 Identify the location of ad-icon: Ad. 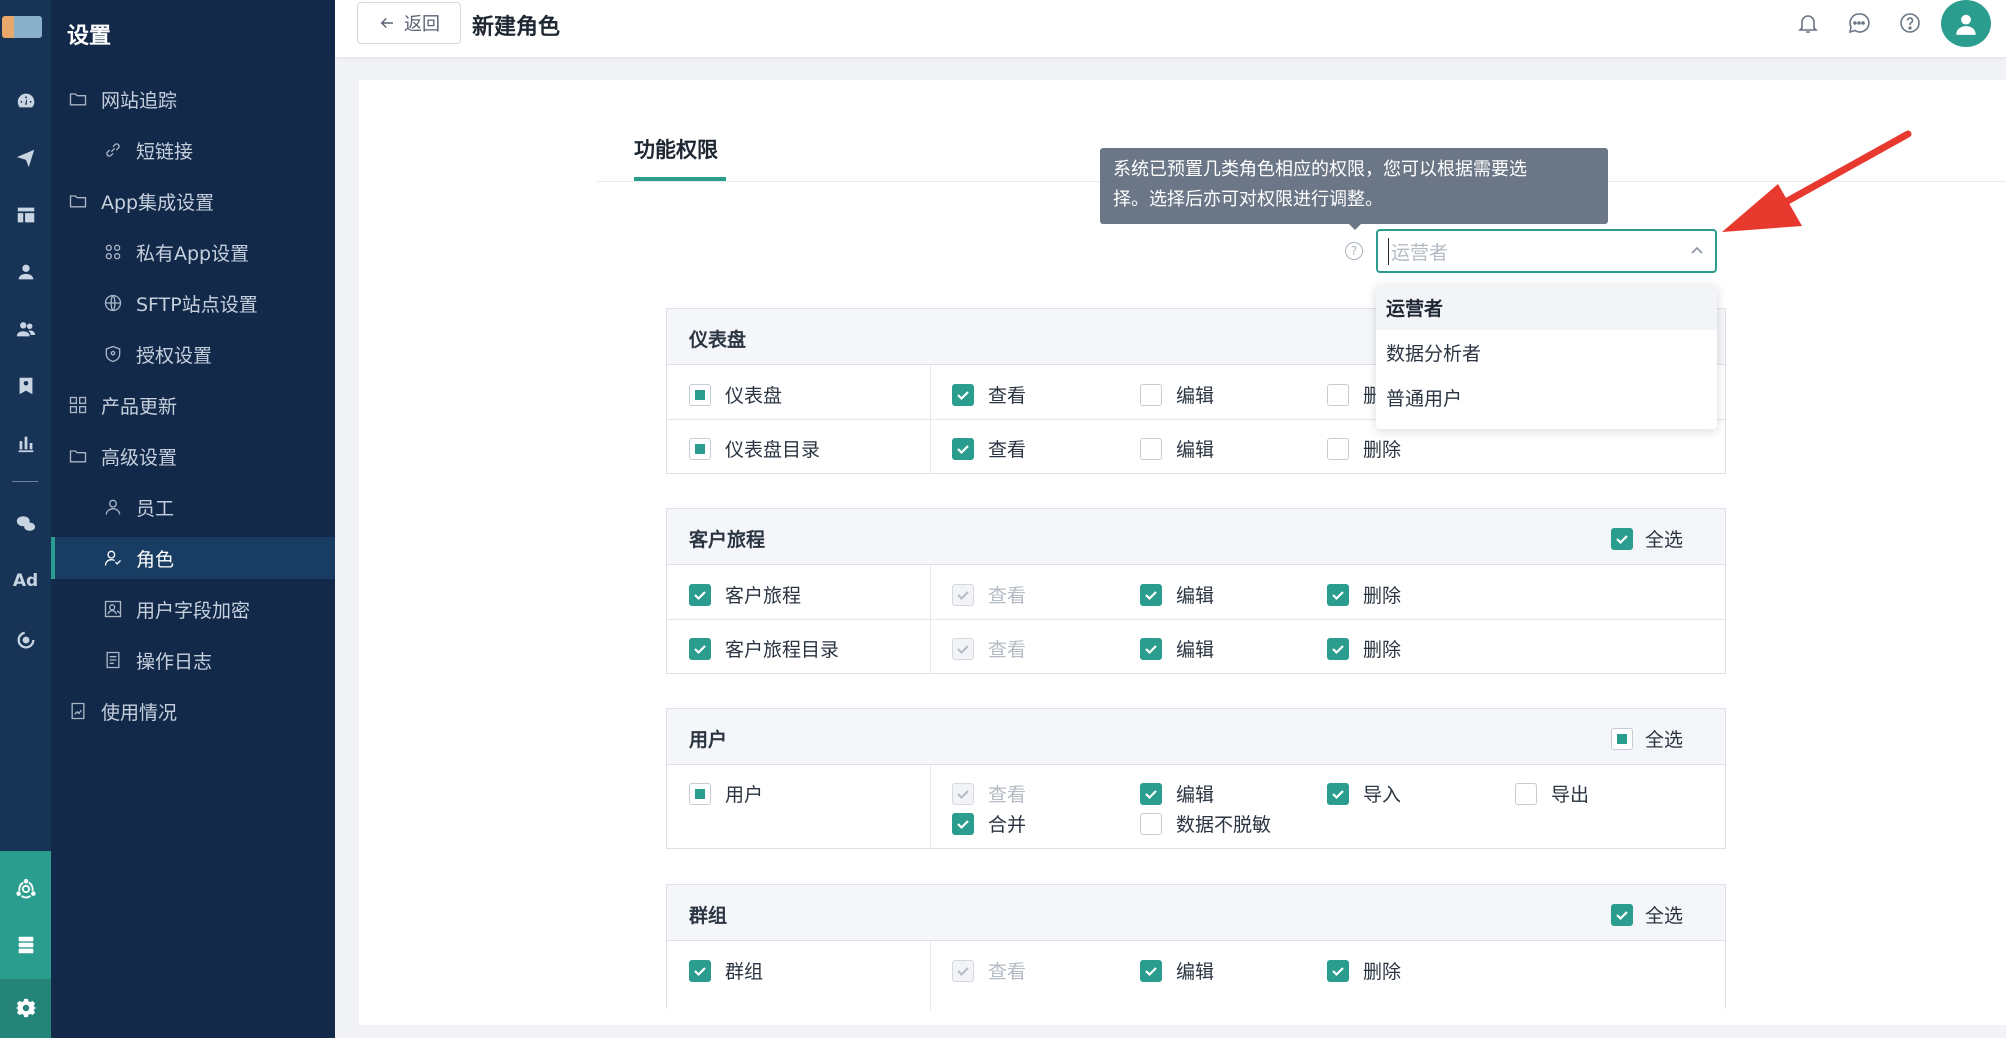
(25, 581).